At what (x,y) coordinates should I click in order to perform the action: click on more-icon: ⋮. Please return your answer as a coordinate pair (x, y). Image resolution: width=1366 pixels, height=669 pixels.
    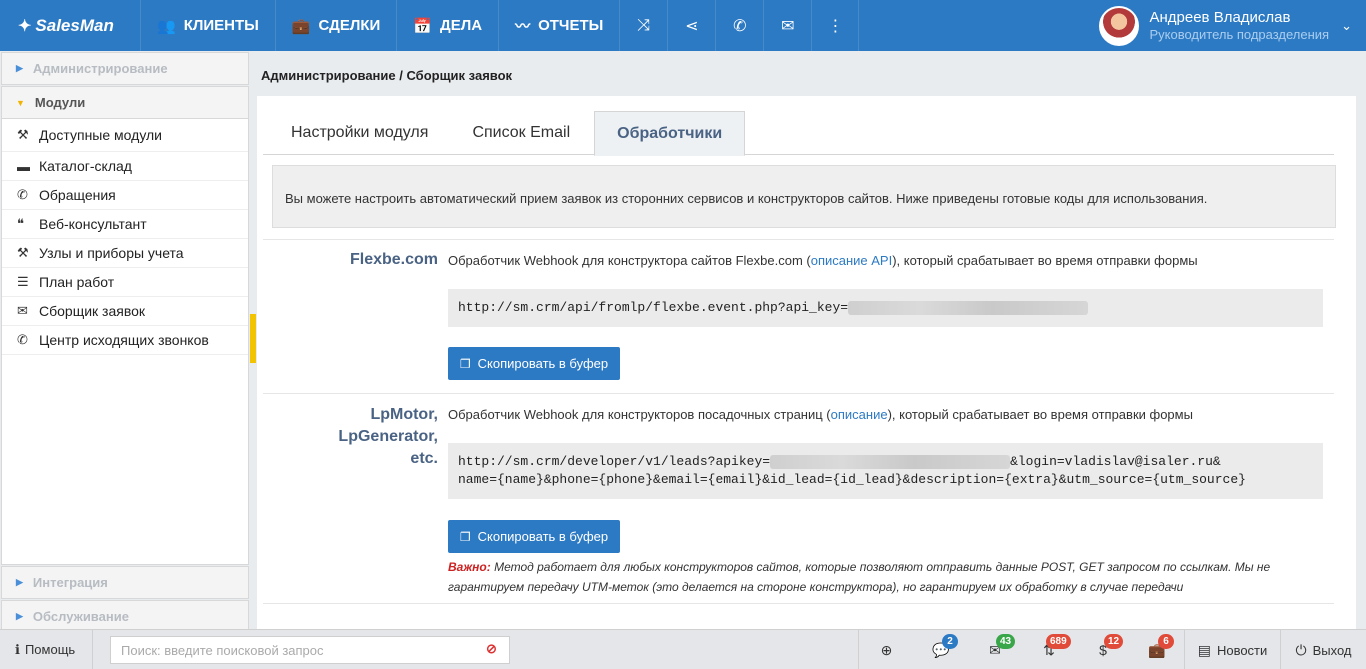
    Looking at the image, I should click on (835, 25).